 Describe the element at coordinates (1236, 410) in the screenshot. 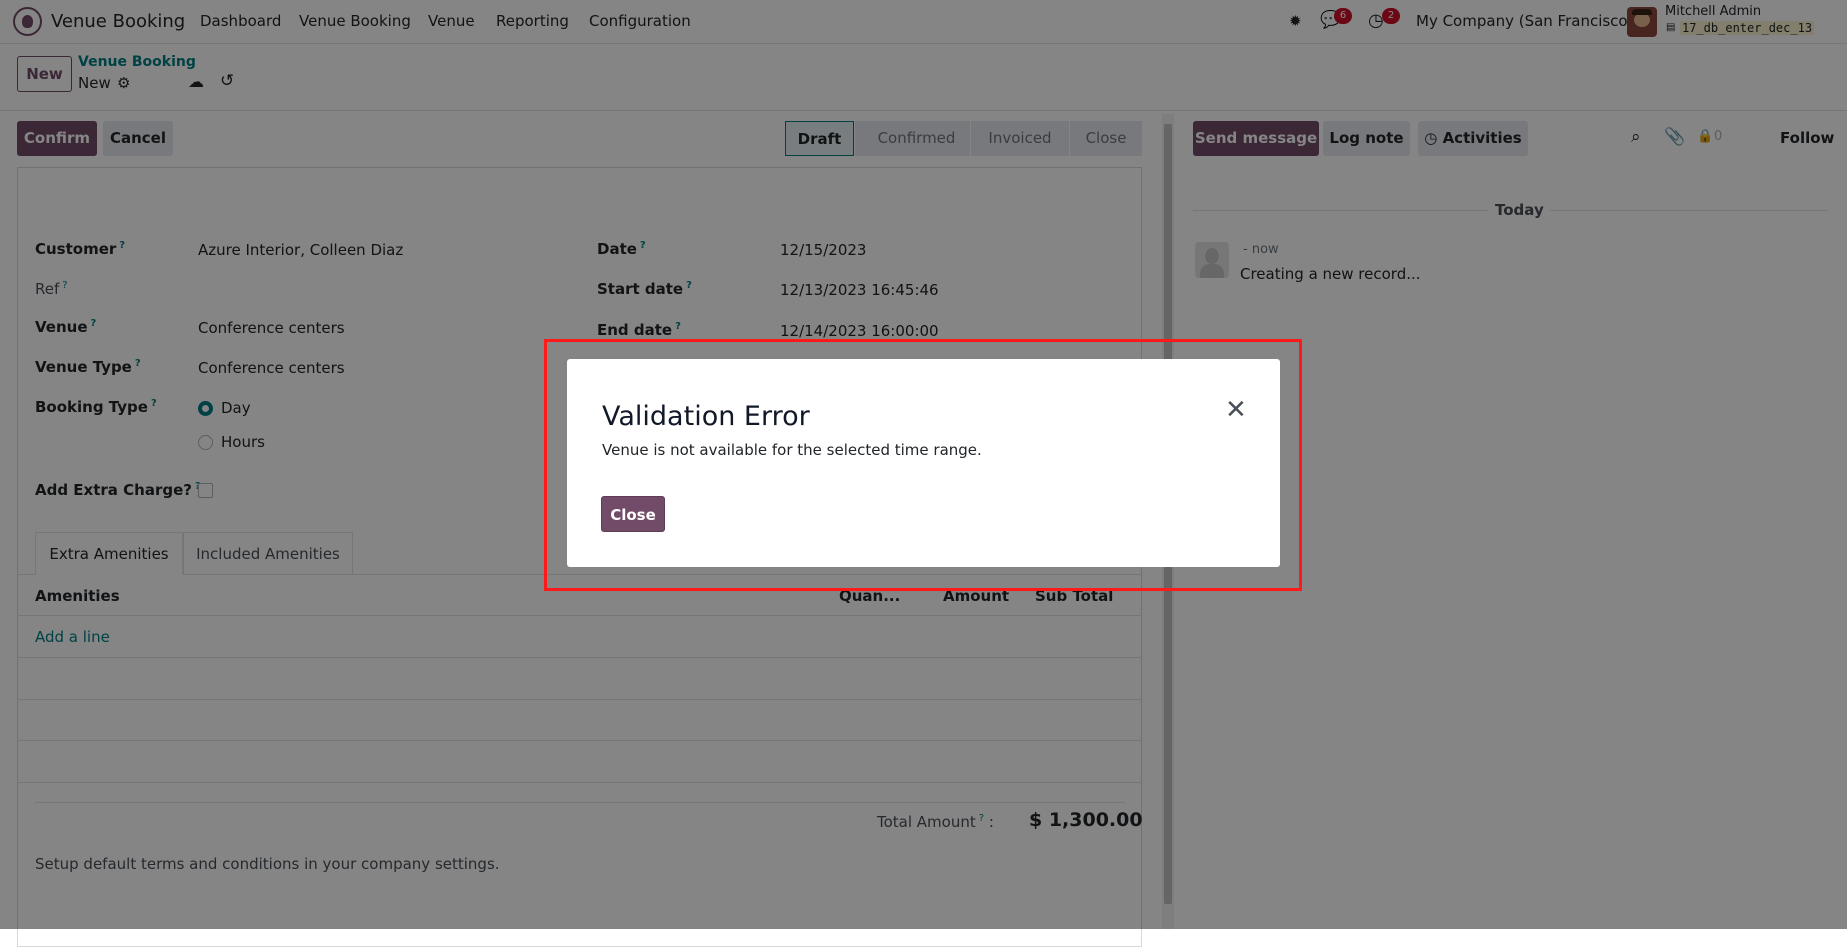

I see `close-icon: ✕` at that location.